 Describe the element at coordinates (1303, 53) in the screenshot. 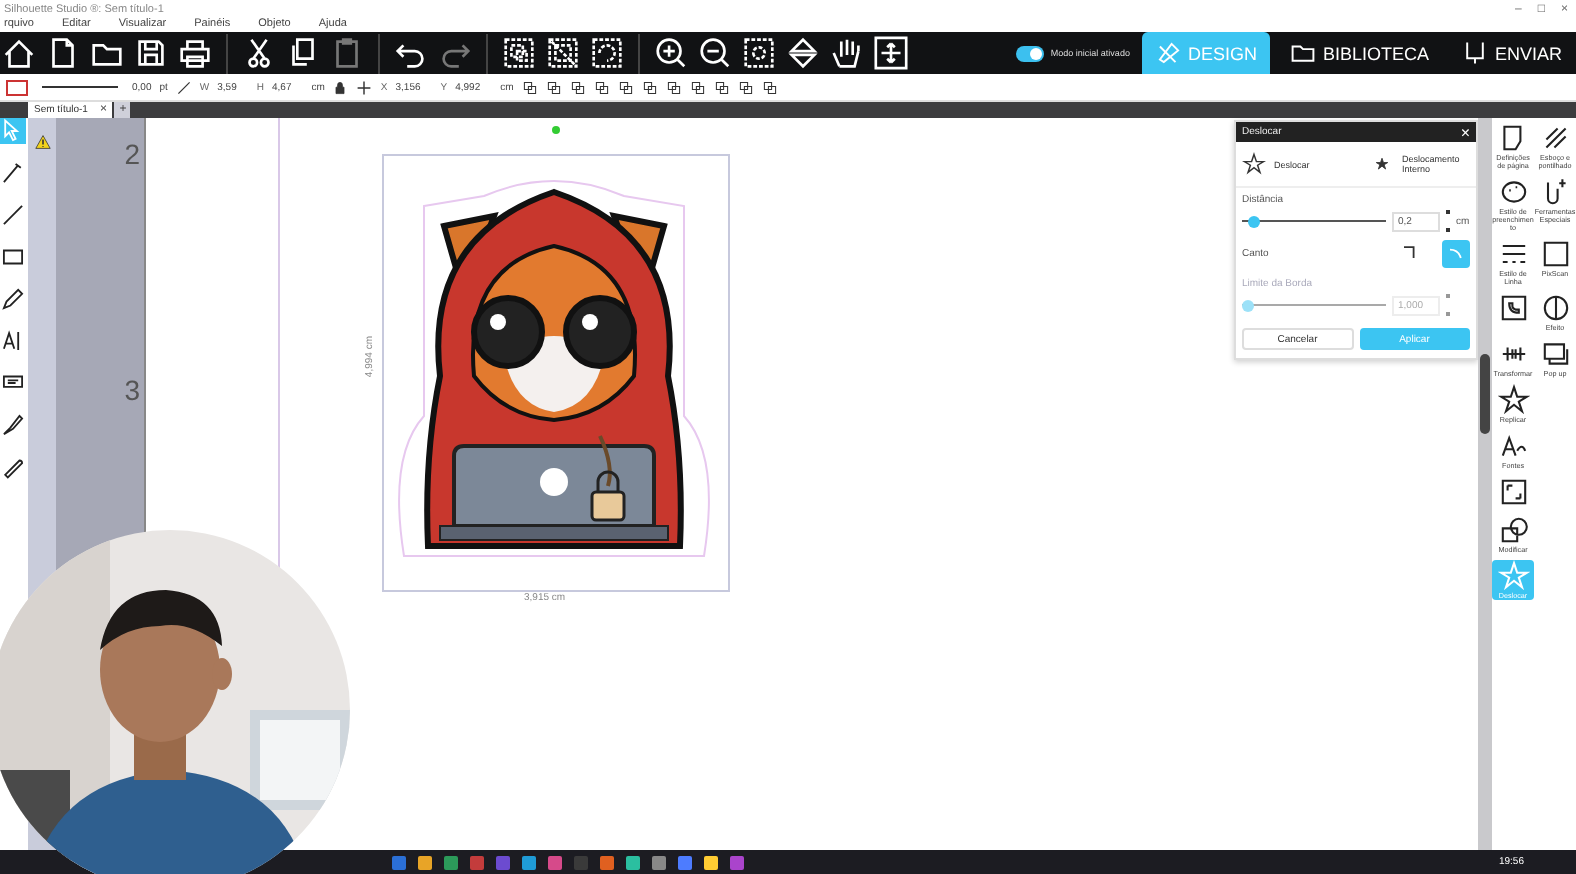

I see `folder-icon` at that location.